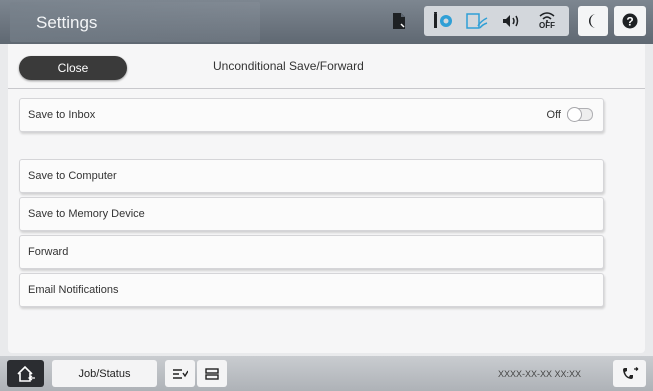 The image size is (653, 391). Describe the element at coordinates (326, 373) in the screenshot. I see `bottom-bar: Job/Status XXXX-XX-XX XX:XX` at that location.